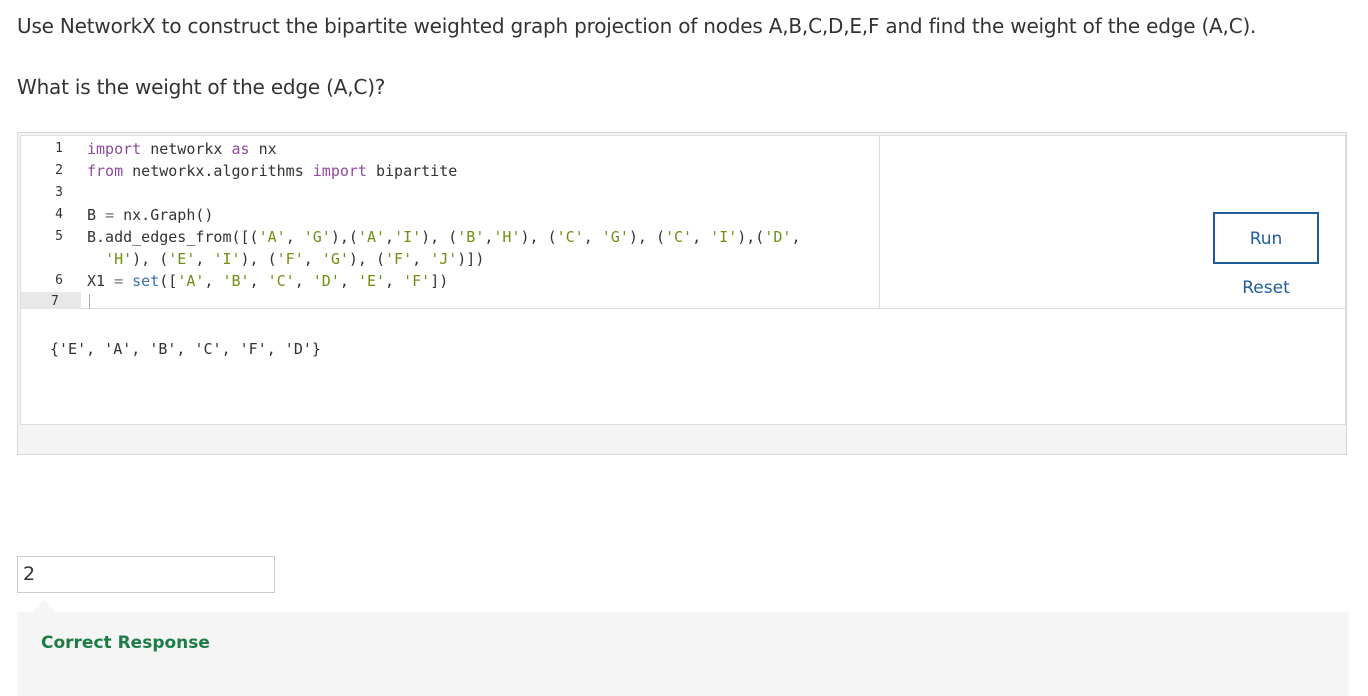 This screenshot has height=696, width=1368. Describe the element at coordinates (125, 643) in the screenshot. I see `feedback-text: Correct Response` at that location.